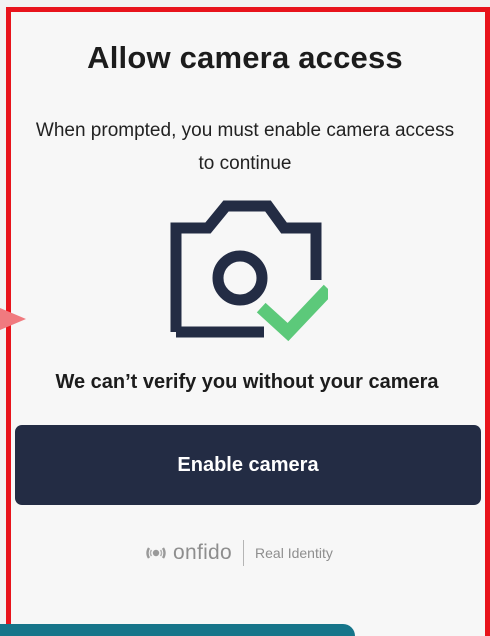  Describe the element at coordinates (239, 553) in the screenshot. I see `brand-footer: onfido Real Identity` at that location.